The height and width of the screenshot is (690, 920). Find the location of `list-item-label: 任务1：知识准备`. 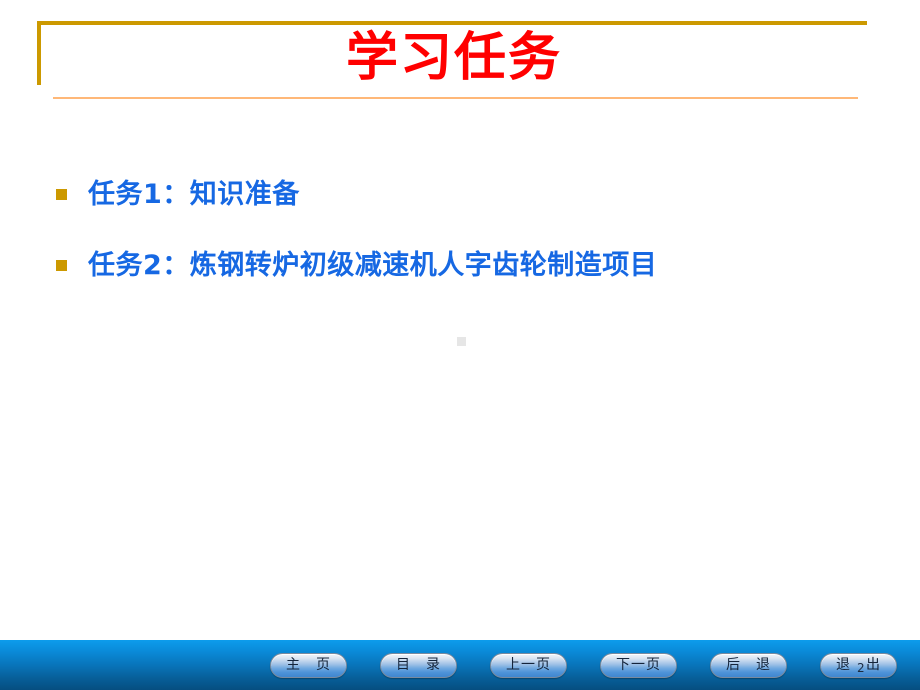

list-item-label: 任务1：知识准备 is located at coordinates (194, 194).